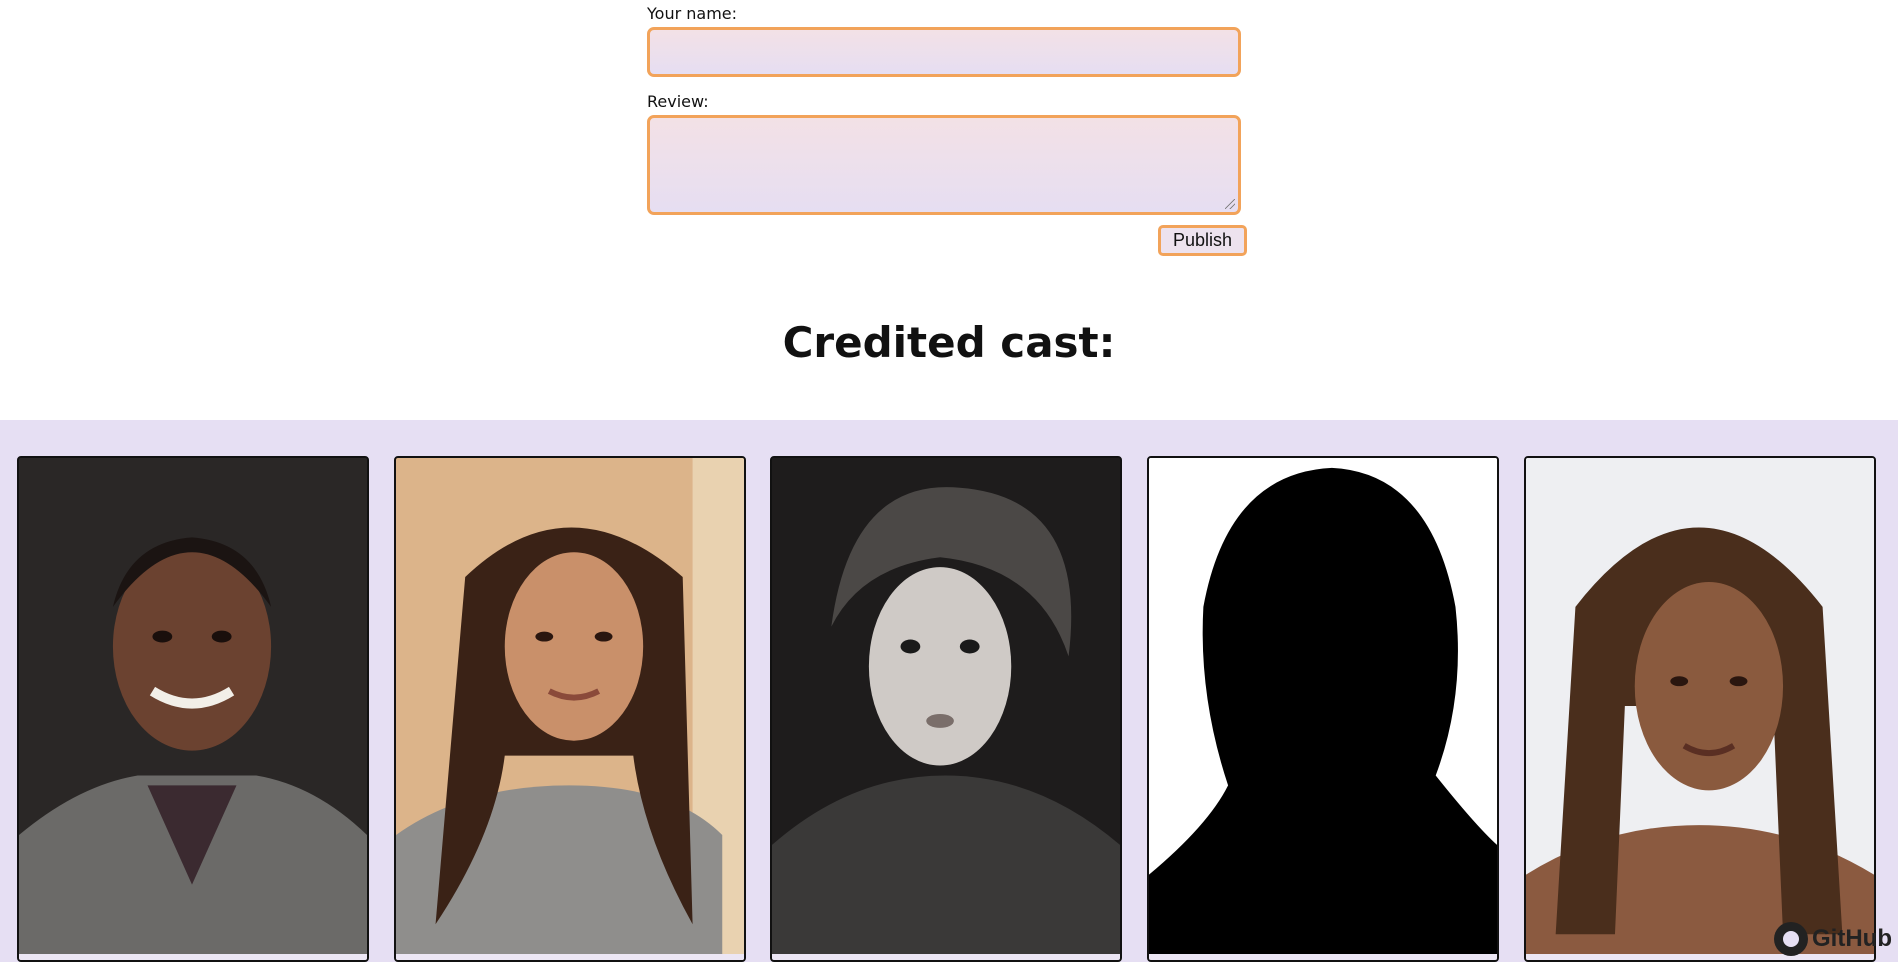  Describe the element at coordinates (1230, 204) in the screenshot. I see `resize-grip-icon` at that location.